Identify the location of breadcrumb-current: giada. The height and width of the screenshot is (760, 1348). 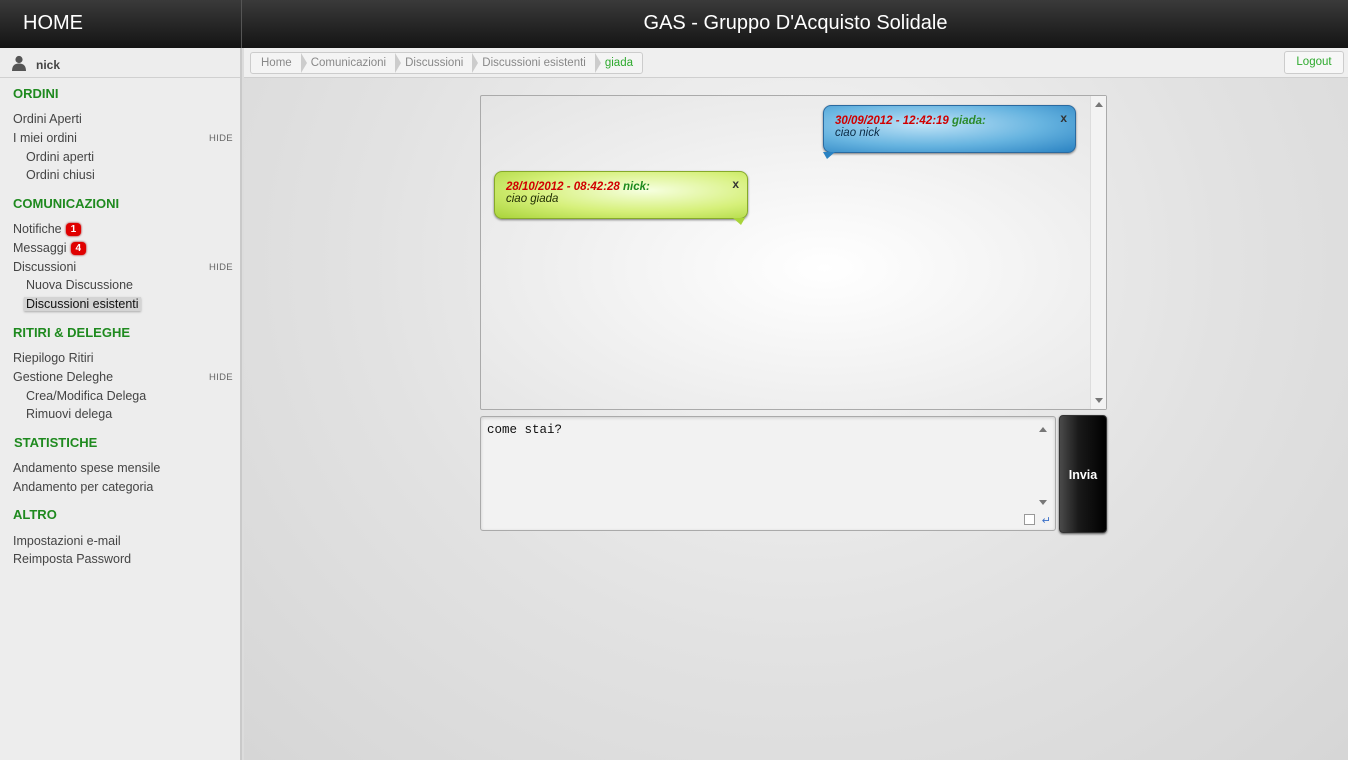
(618, 63).